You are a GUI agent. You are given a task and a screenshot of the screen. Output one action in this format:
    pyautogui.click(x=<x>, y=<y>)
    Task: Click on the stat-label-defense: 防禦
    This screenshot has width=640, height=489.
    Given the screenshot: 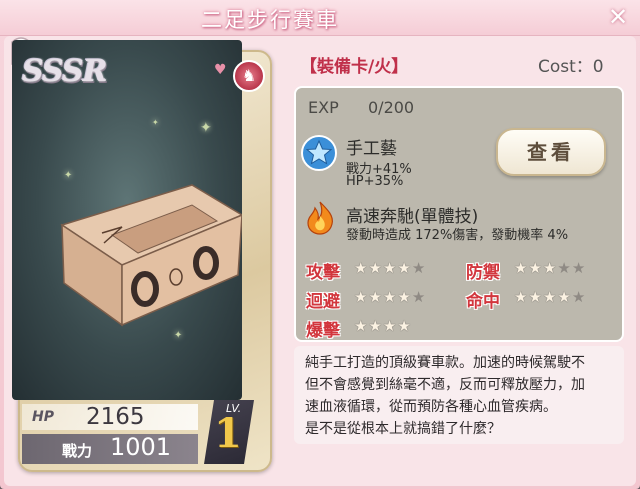 What is the action you would take?
    pyautogui.click(x=483, y=273)
    